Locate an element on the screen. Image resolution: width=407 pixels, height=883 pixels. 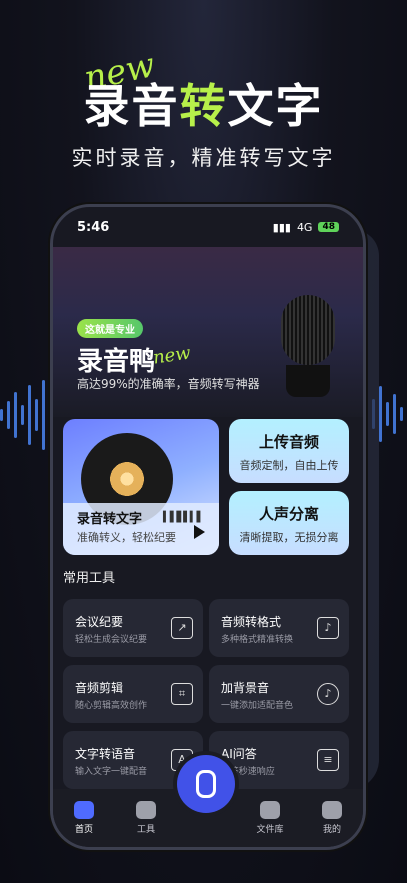
tool-audio-edit: 音频剪辑 随心剪辑高效创作 ⌗ is located at coordinates (133, 694).